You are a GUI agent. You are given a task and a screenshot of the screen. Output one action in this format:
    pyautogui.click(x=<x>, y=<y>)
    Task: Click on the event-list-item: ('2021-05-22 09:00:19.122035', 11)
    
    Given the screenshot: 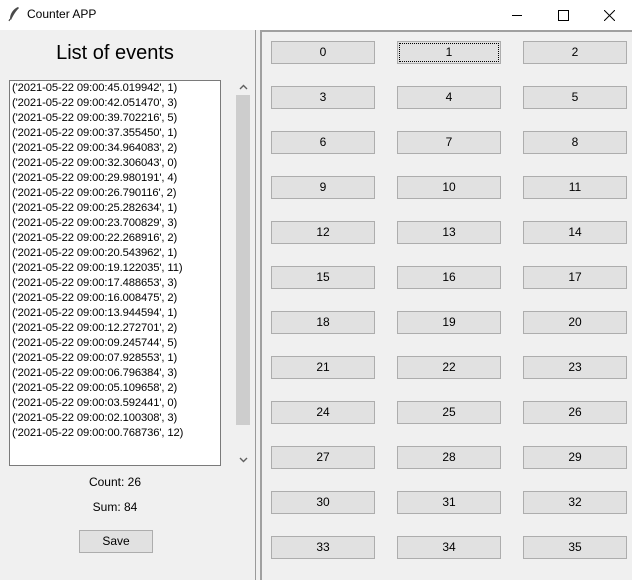 What is the action you would take?
    pyautogui.click(x=97, y=268)
    